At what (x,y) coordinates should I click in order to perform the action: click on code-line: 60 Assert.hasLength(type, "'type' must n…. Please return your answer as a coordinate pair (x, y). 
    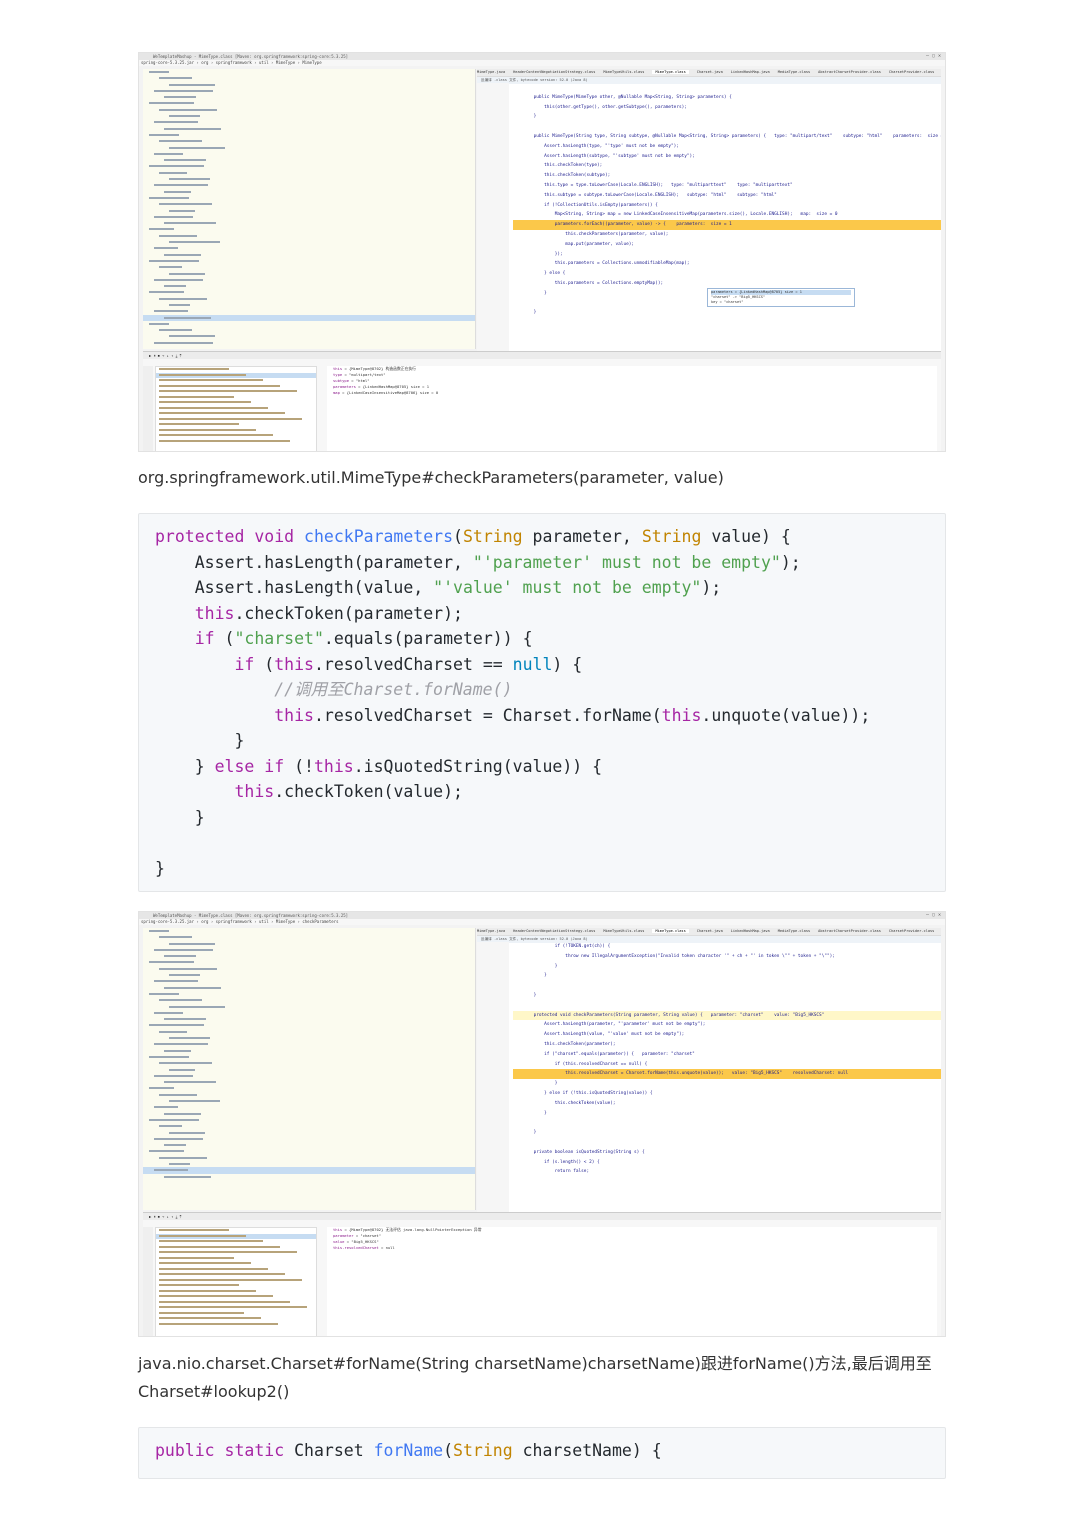
    Looking at the image, I should click on (727, 147).